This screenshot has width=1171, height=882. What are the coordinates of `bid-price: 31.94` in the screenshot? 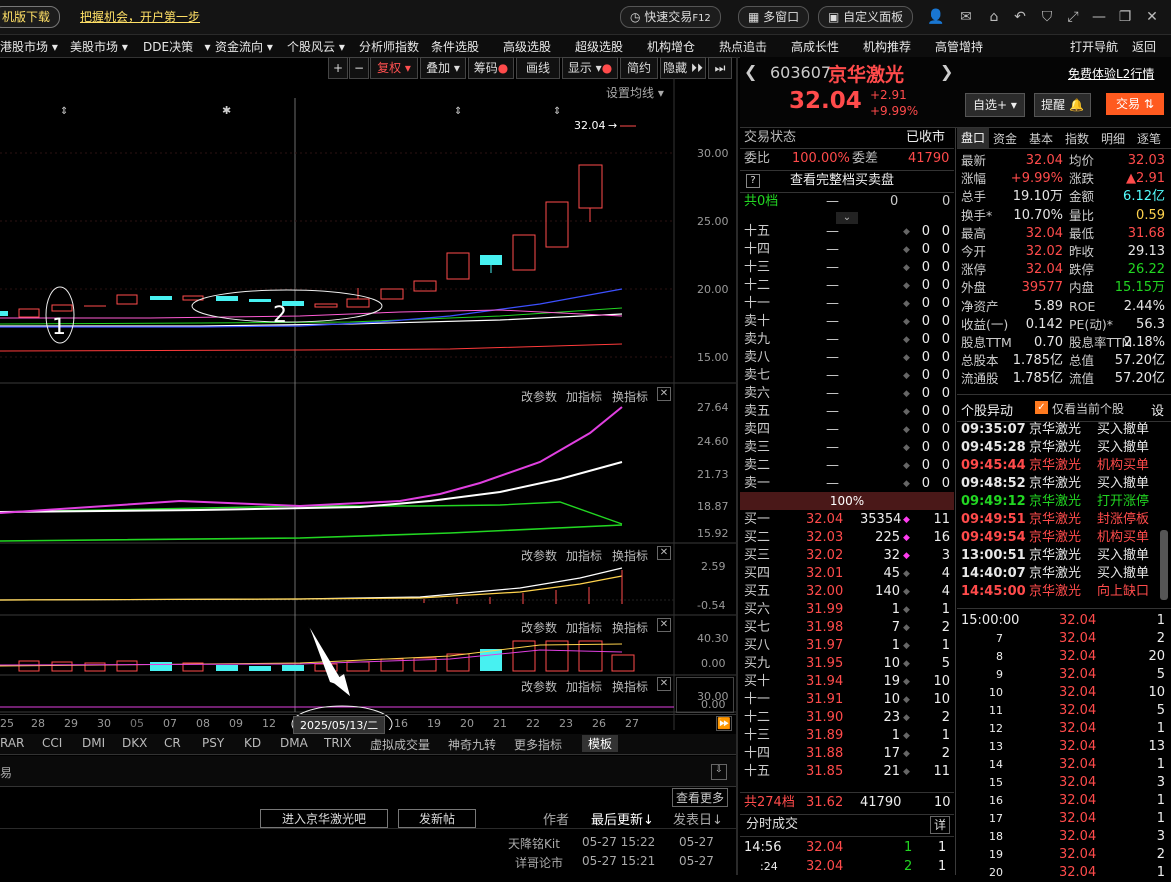 It's located at (824, 682).